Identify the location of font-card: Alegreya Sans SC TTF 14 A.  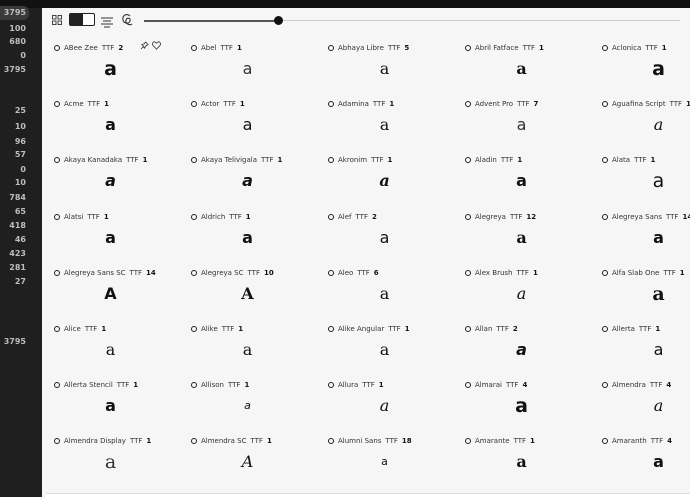
(110, 289).